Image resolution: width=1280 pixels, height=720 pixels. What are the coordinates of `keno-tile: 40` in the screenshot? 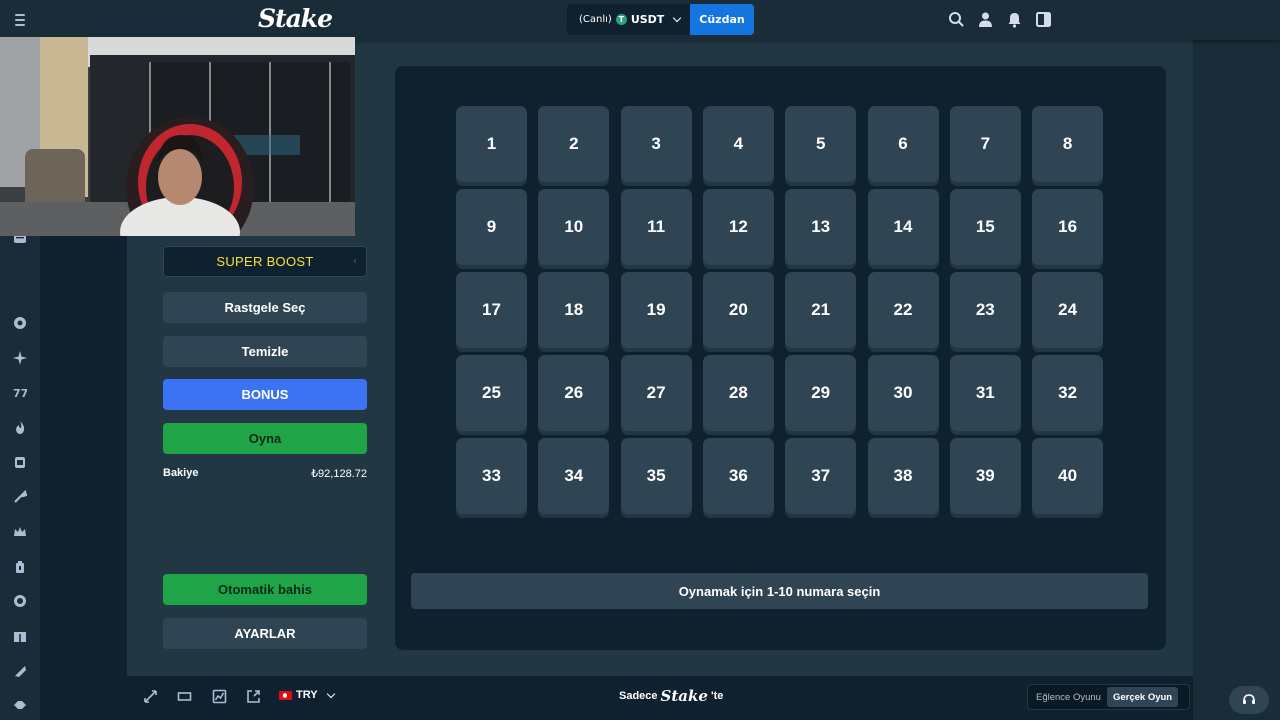 It's located at (1068, 476).